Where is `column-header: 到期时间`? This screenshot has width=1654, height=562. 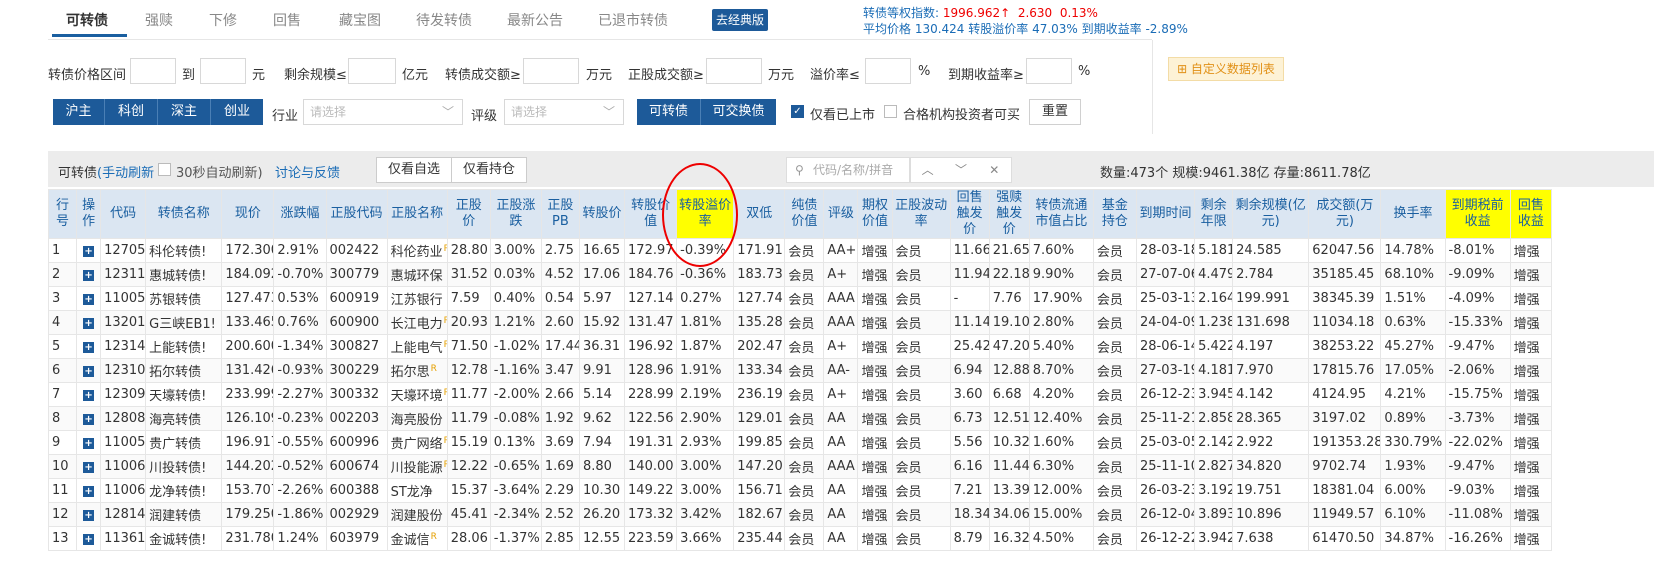
column-header: 到期时间 is located at coordinates (1165, 214).